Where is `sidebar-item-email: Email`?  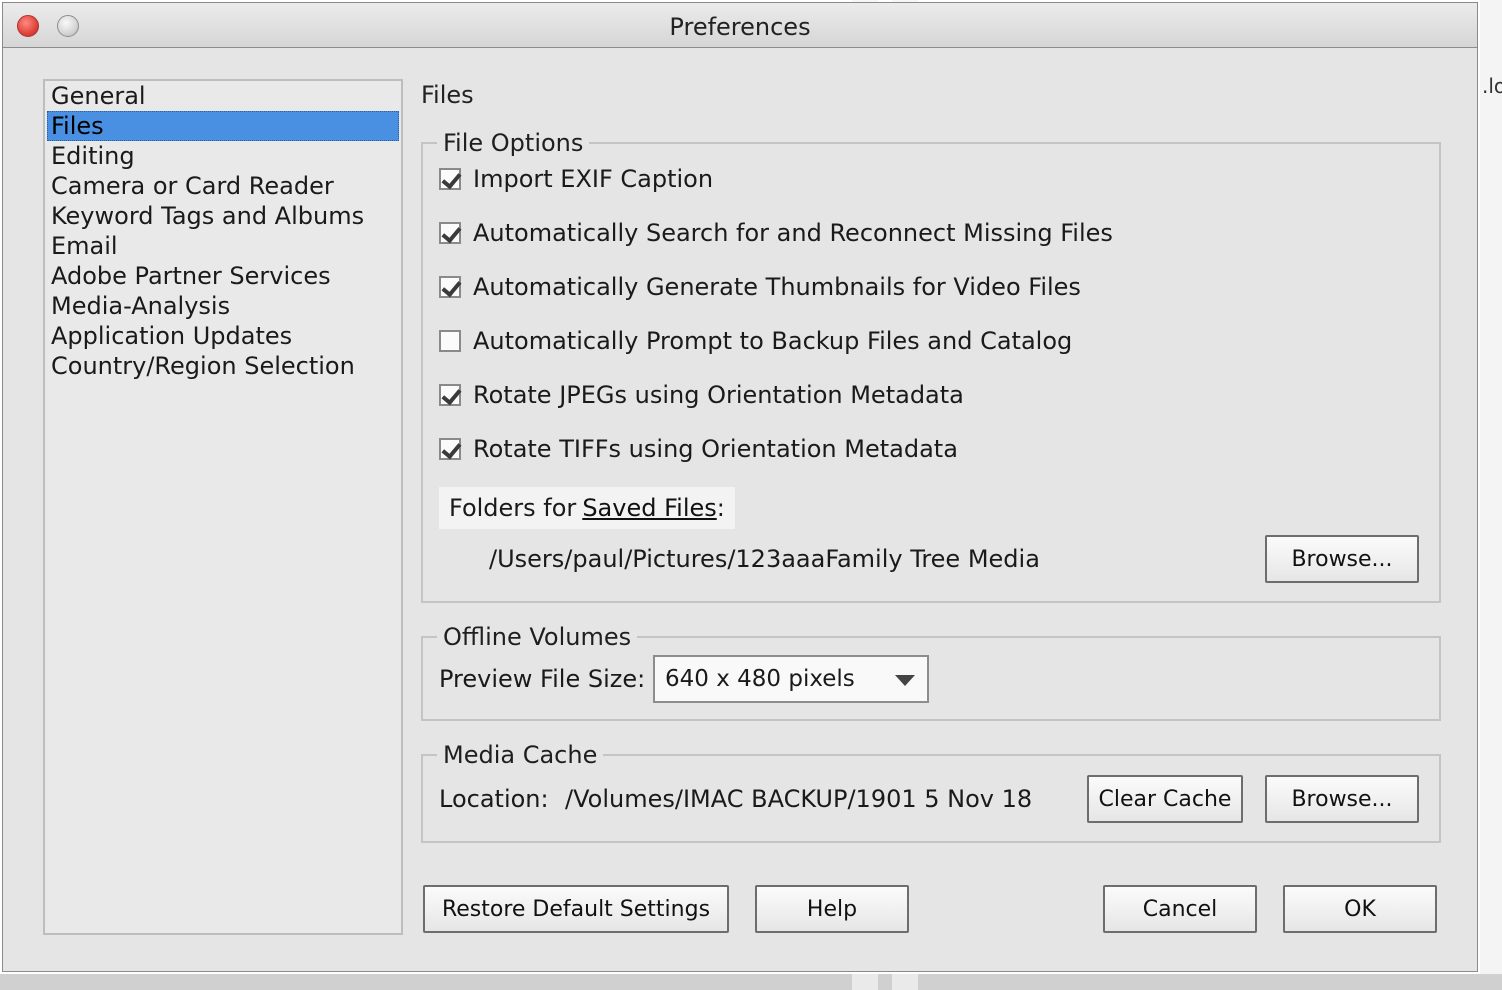 sidebar-item-email: Email is located at coordinates (223, 246).